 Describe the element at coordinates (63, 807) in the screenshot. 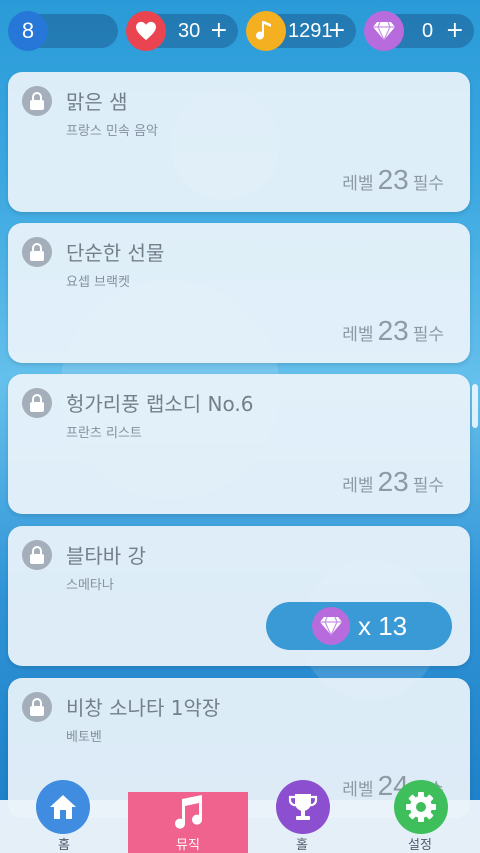

I see `home-icon` at that location.